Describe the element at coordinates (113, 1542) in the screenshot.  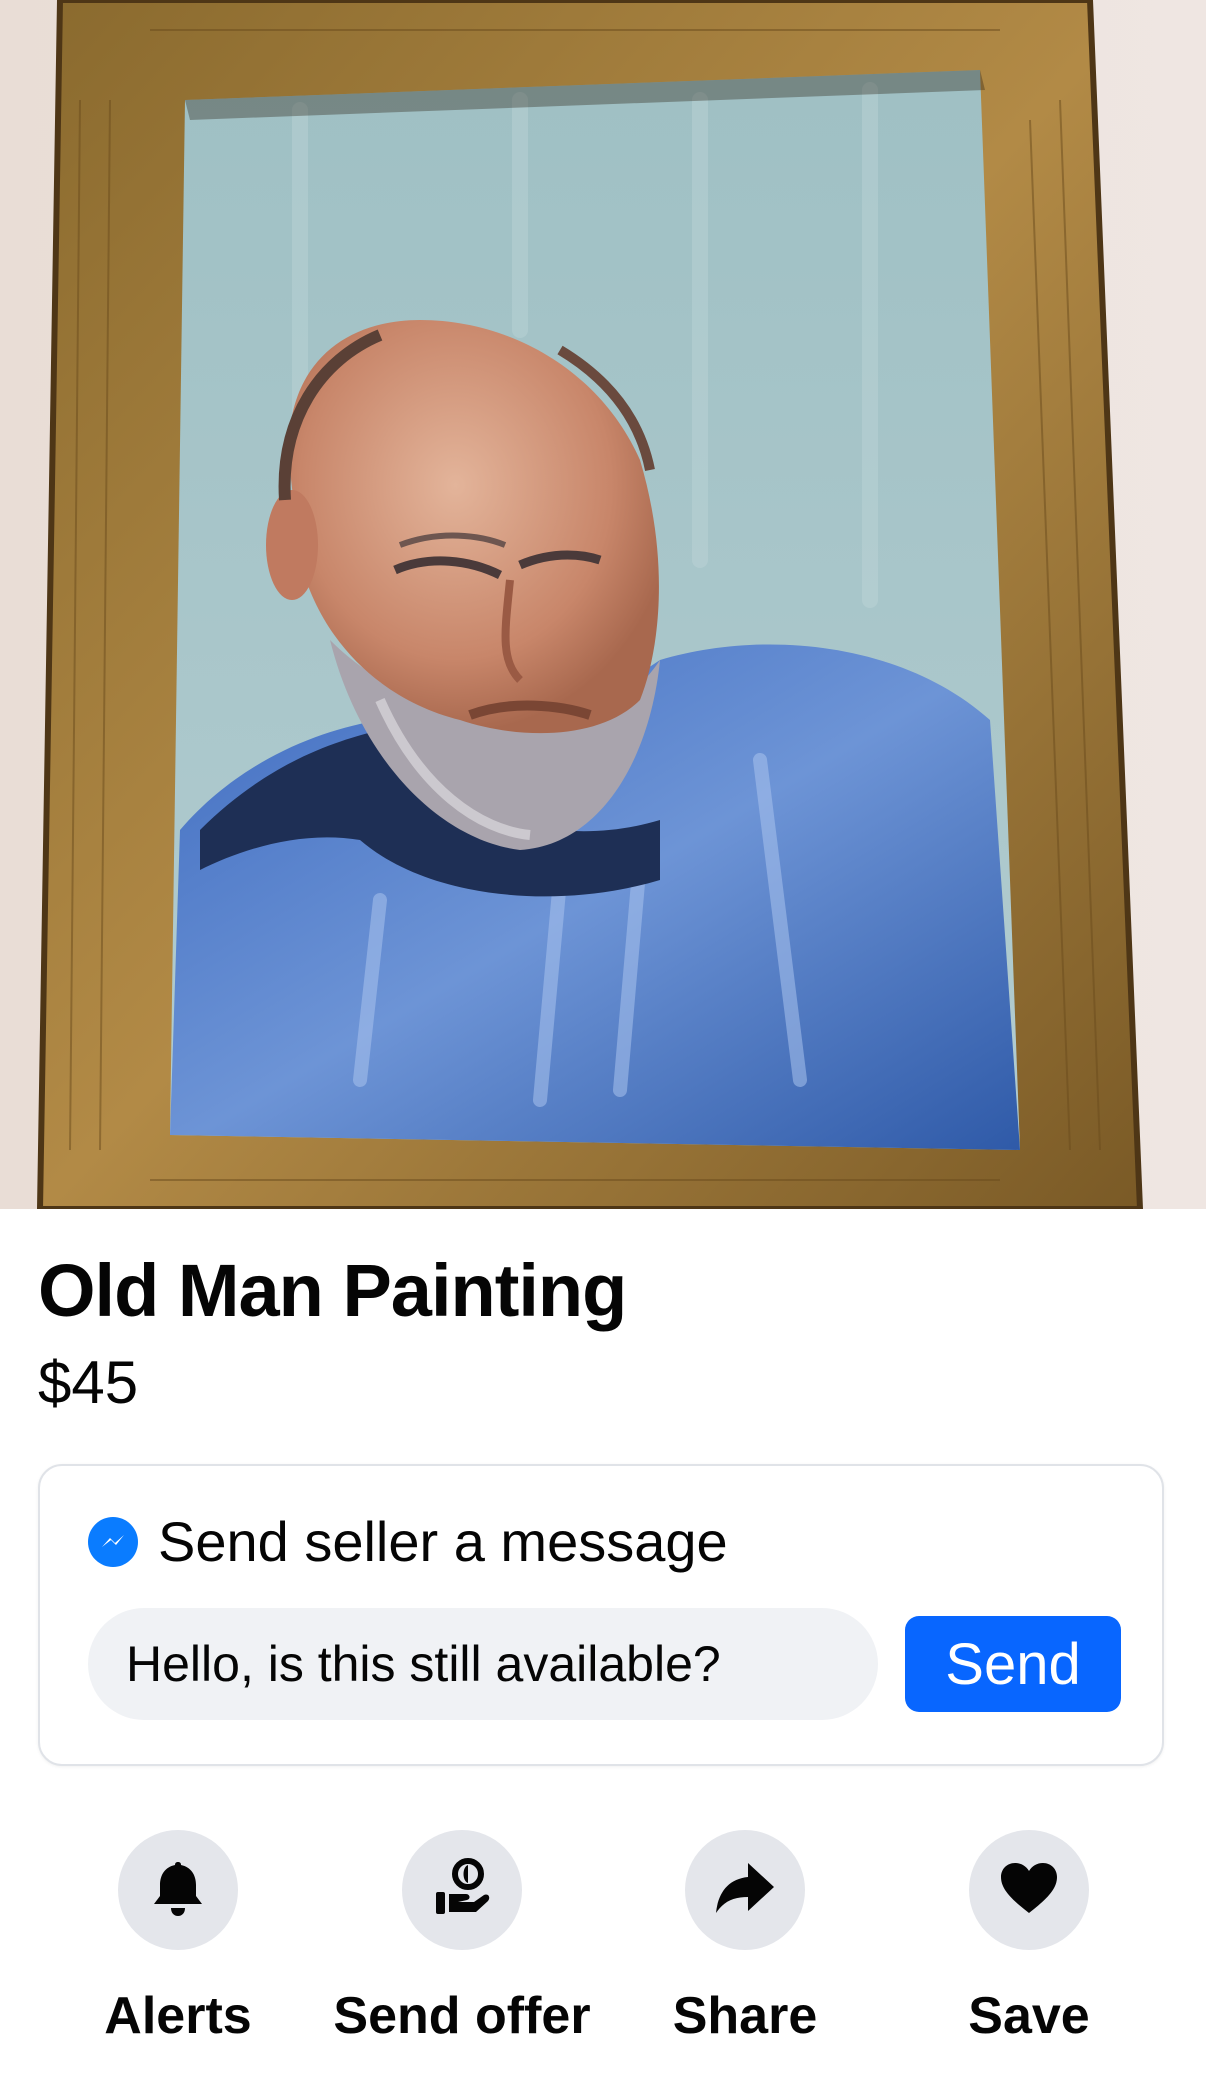
I see `messenger-icon` at that location.